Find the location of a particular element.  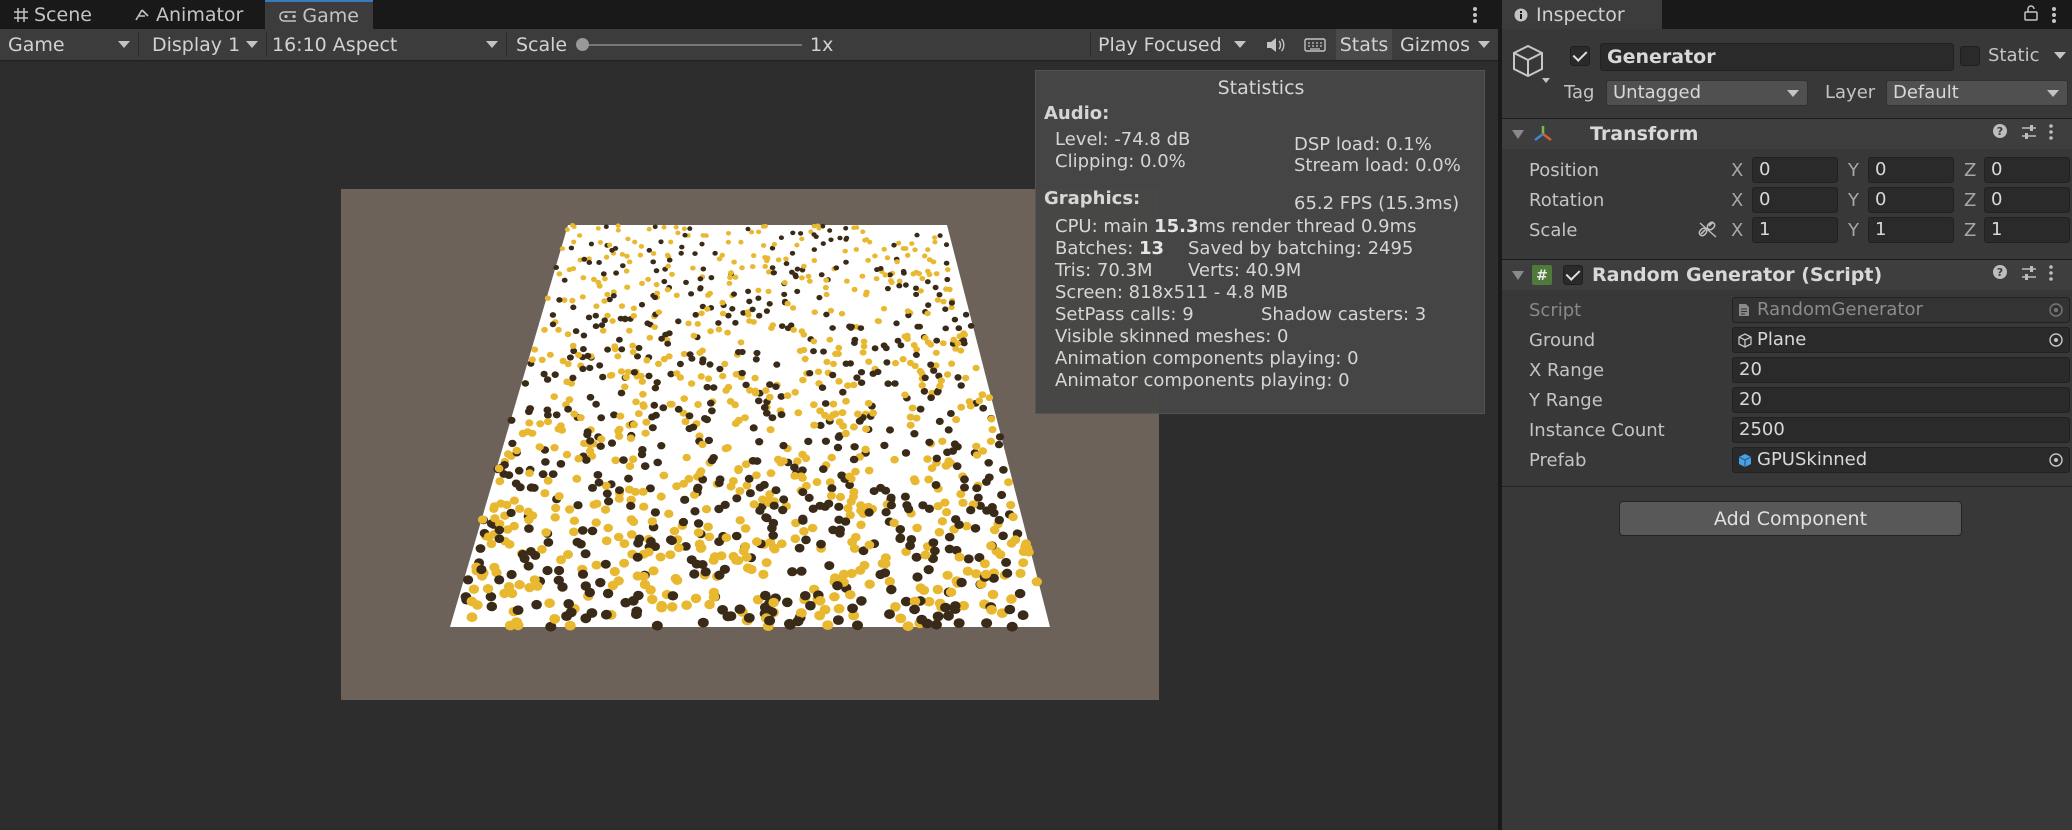

gizmos-dropdown: Gizmos is located at coordinates (1447, 44).